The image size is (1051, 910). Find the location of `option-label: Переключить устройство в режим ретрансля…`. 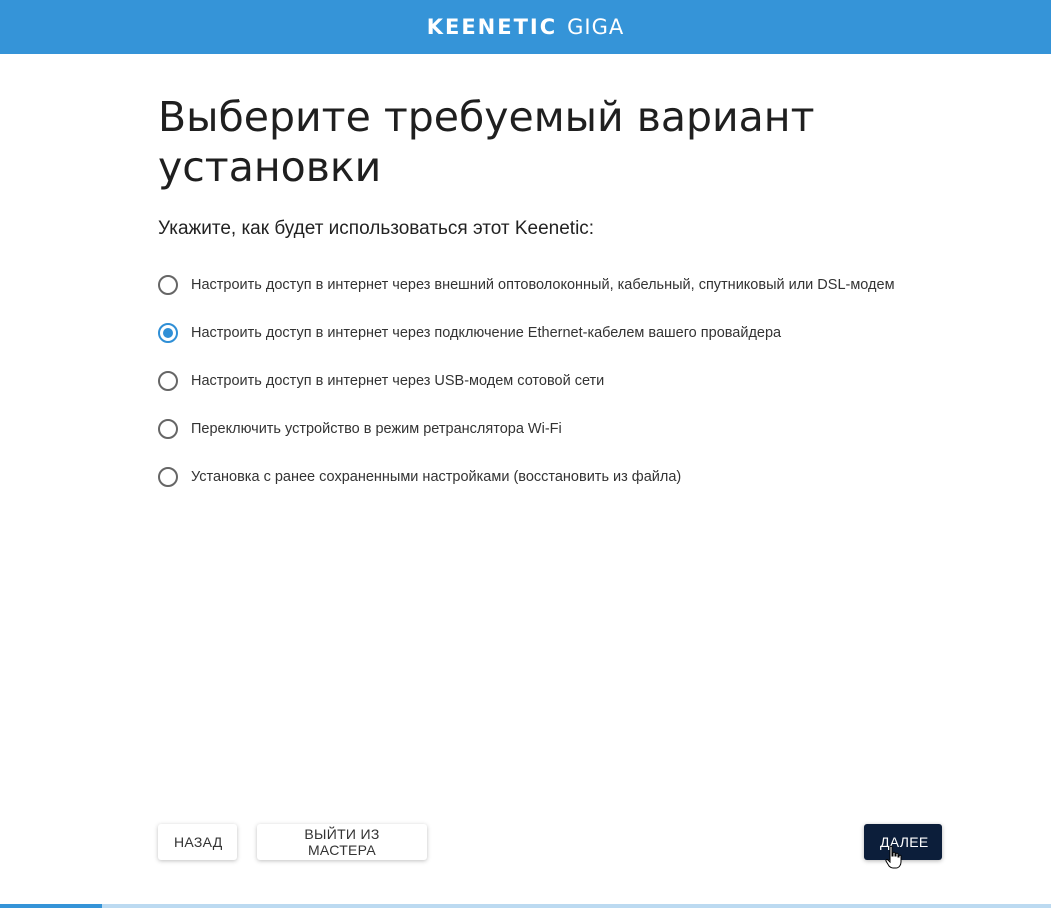

option-label: Переключить устройство в режим ретрансля… is located at coordinates (376, 429).